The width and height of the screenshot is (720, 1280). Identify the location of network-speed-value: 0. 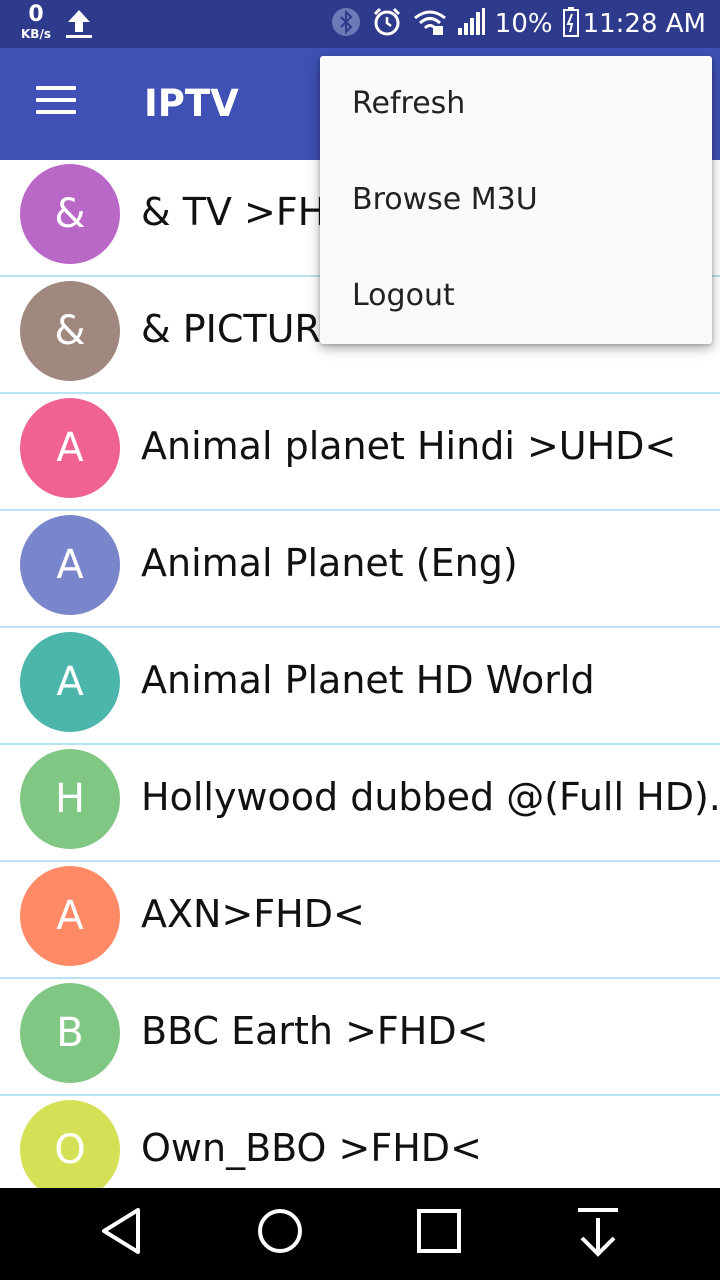
(36, 14).